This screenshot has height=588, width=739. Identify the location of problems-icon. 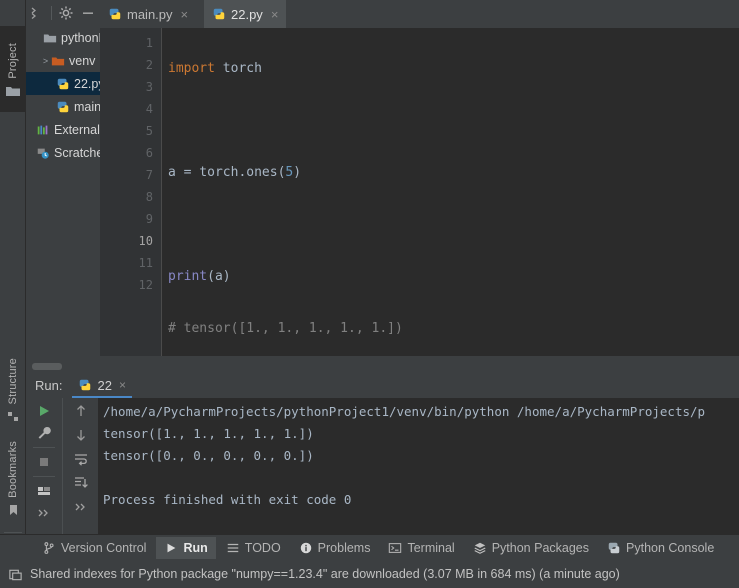
(305, 547).